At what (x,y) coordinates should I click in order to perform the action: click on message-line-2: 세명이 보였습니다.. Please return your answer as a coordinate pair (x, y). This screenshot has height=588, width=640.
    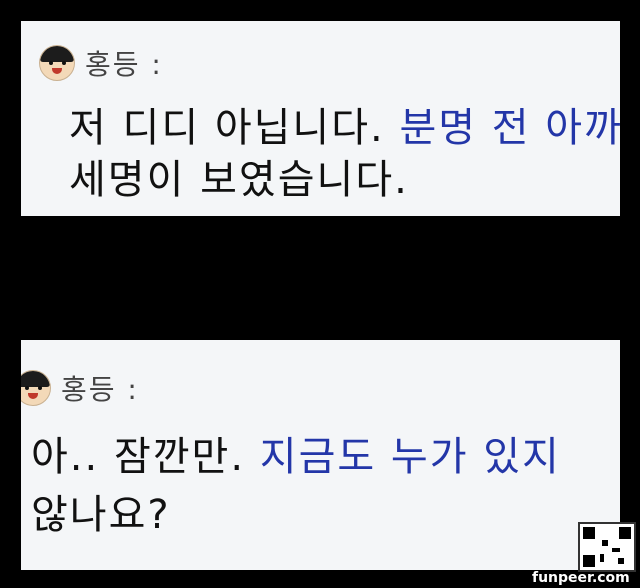
    Looking at the image, I should click on (239, 180).